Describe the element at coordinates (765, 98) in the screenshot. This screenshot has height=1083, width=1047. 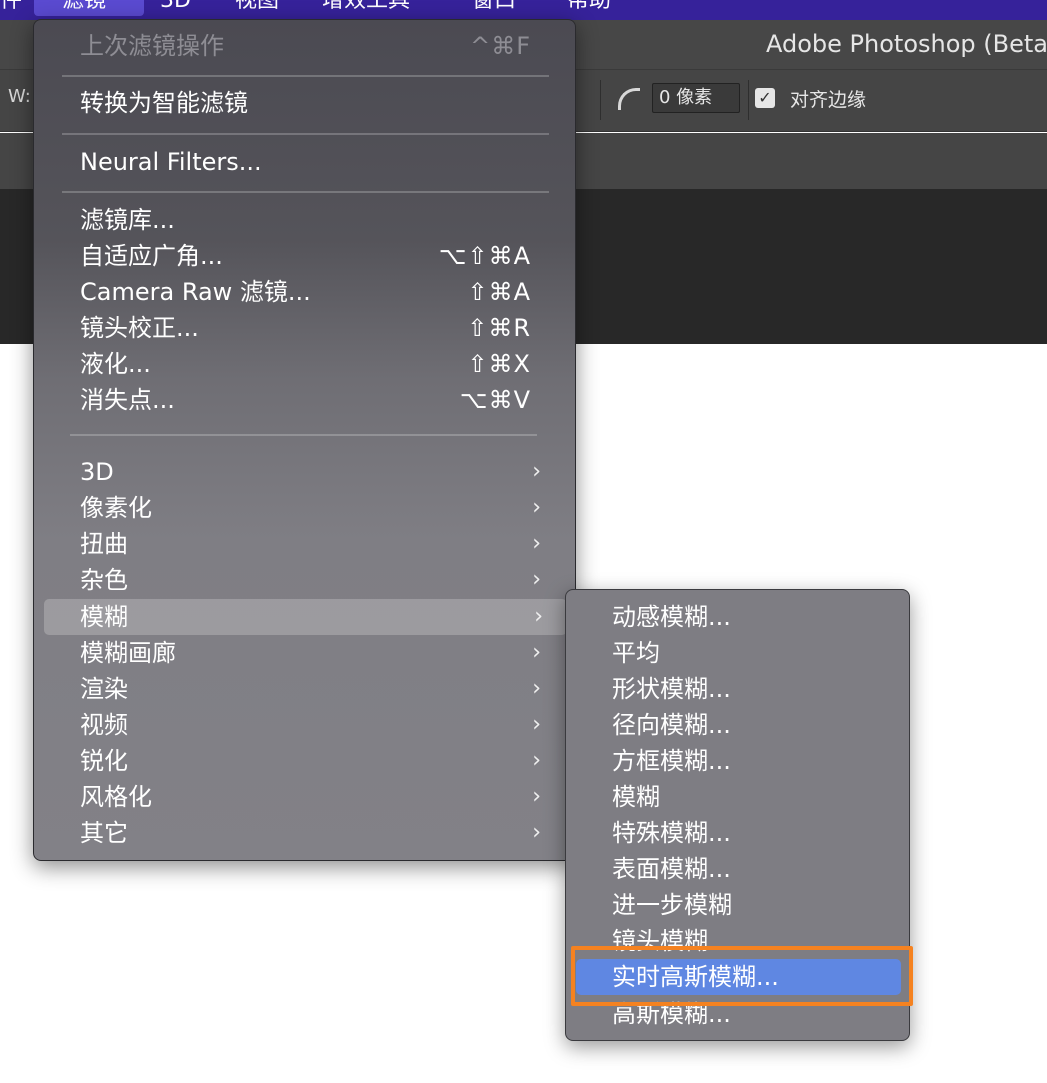
I see `align-edges-checkbox: ✓` at that location.